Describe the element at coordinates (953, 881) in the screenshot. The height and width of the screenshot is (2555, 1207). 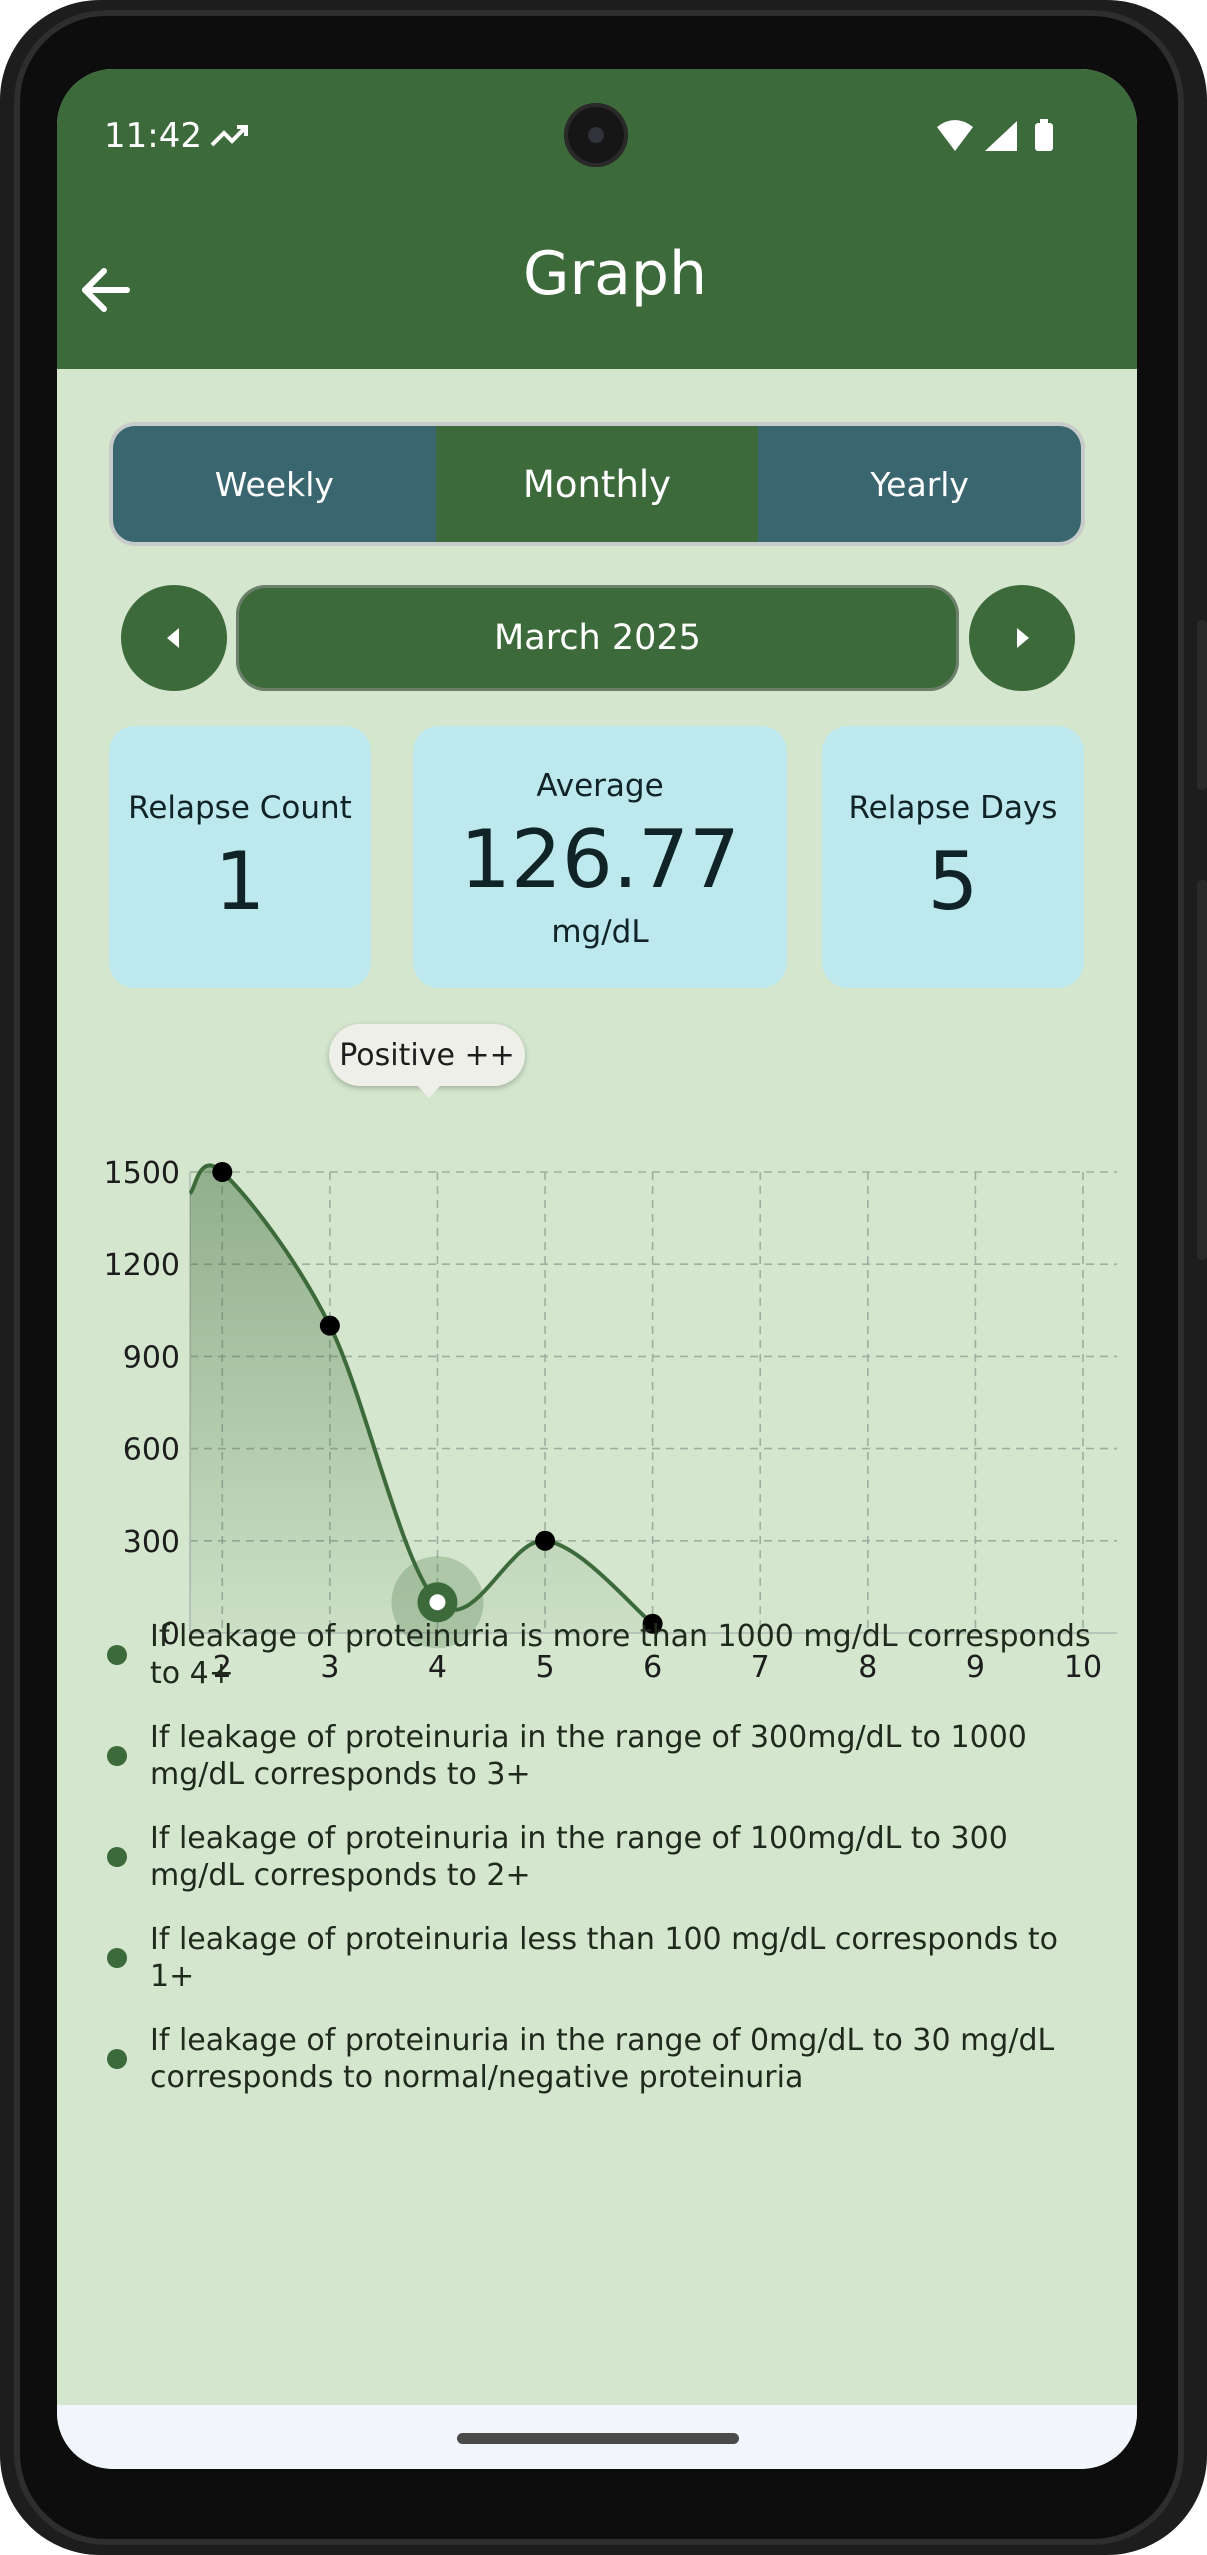
I see `relapse-days-value: 5` at that location.